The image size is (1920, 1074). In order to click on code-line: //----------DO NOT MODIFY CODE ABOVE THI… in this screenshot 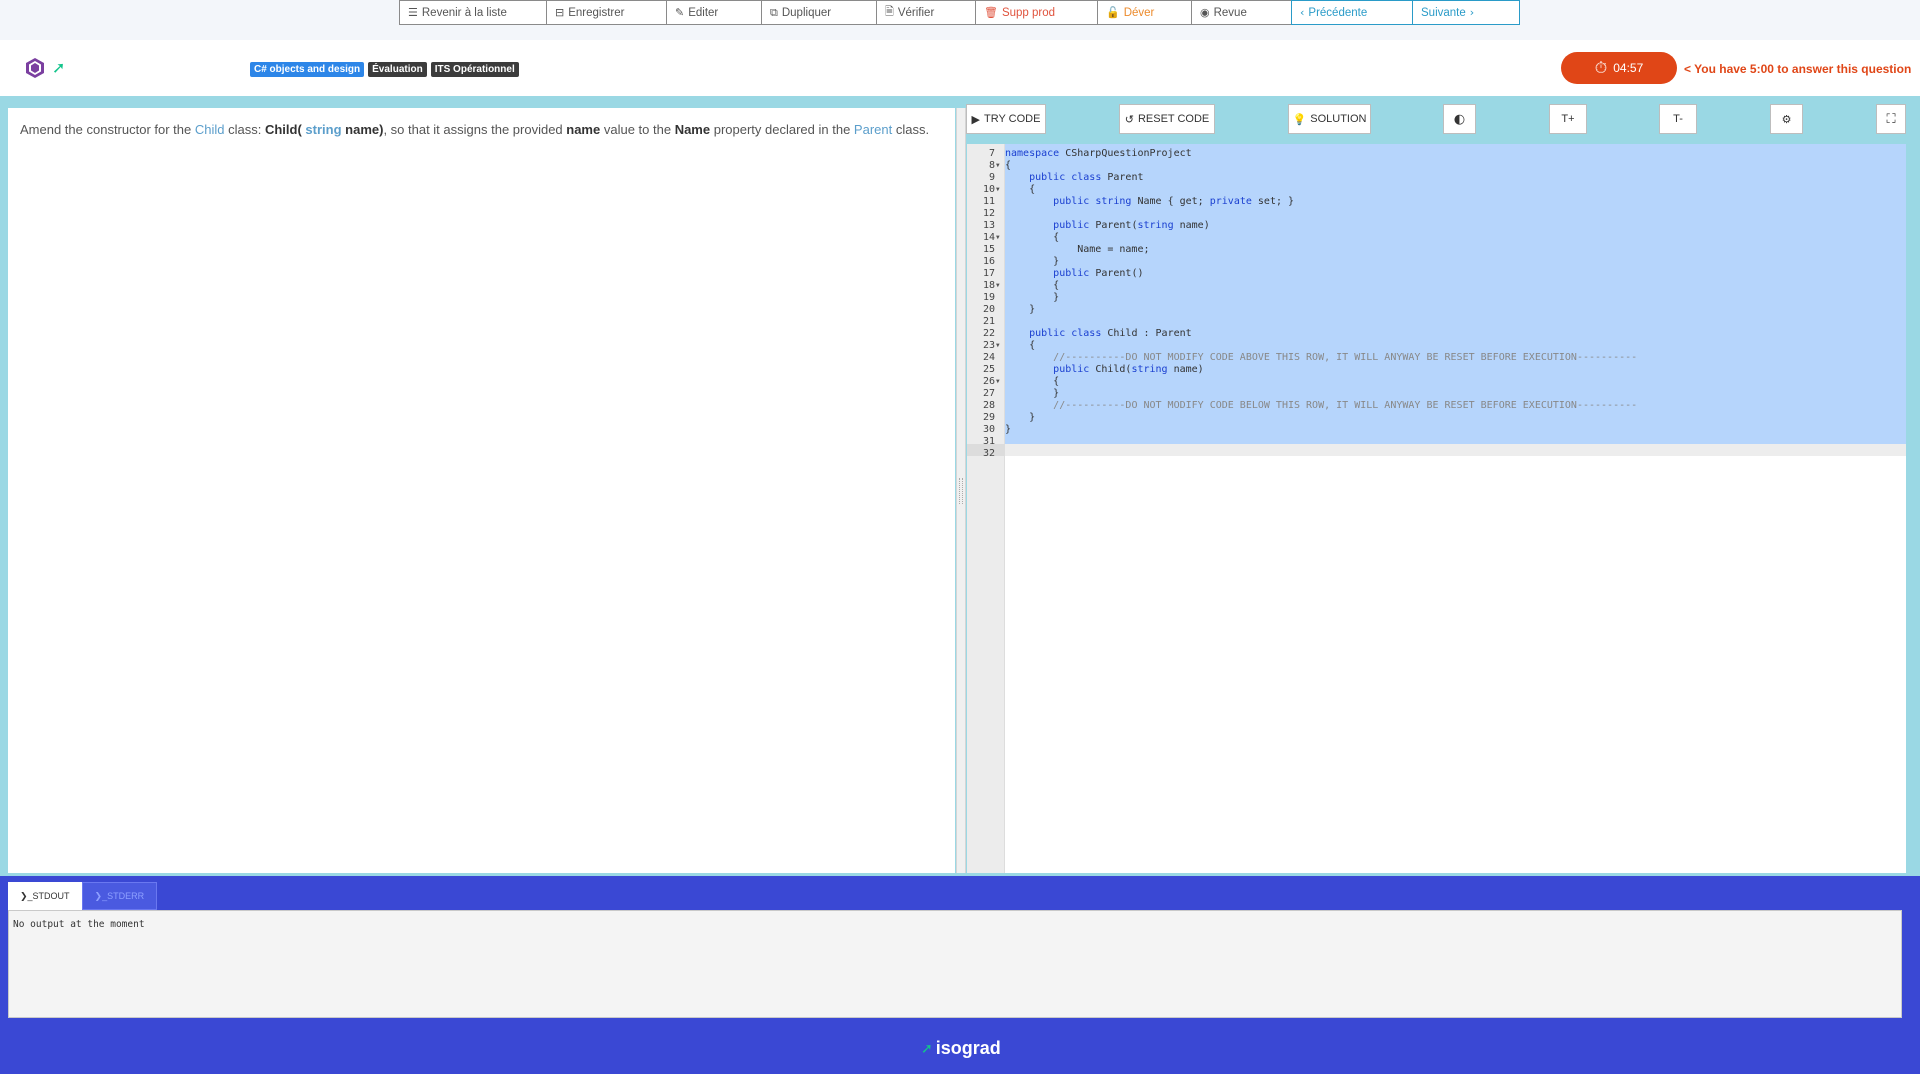, I will do `click(1321, 358)`.